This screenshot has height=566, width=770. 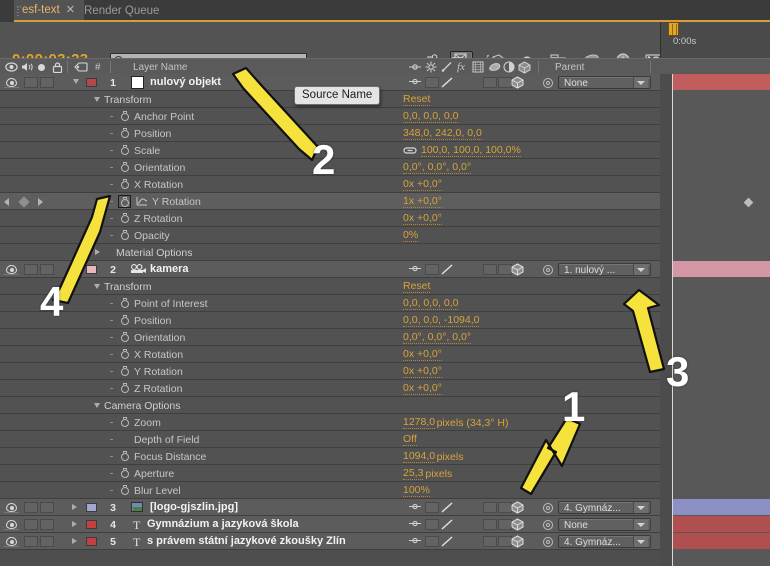 I want to click on property-name: Y Rotation, so click(x=176, y=202).